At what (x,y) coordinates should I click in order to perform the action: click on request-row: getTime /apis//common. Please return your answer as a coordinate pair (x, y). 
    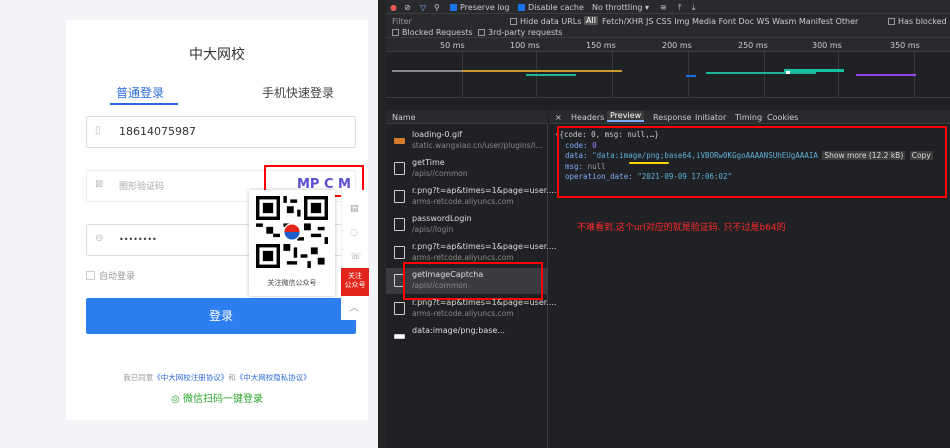
    Looking at the image, I should click on (467, 169).